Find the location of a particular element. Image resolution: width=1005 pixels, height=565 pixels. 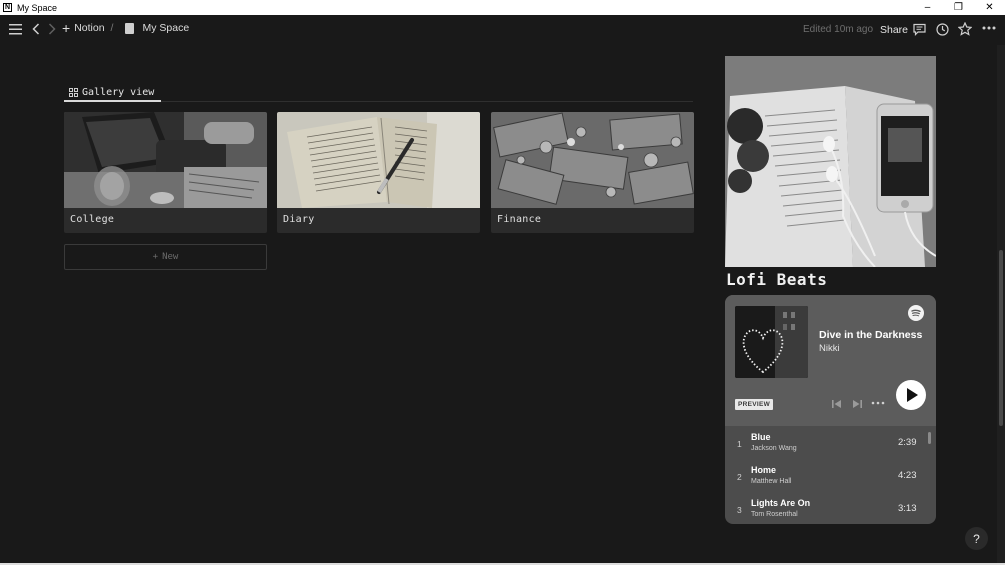

close-button: ✕ is located at coordinates (989, 7).